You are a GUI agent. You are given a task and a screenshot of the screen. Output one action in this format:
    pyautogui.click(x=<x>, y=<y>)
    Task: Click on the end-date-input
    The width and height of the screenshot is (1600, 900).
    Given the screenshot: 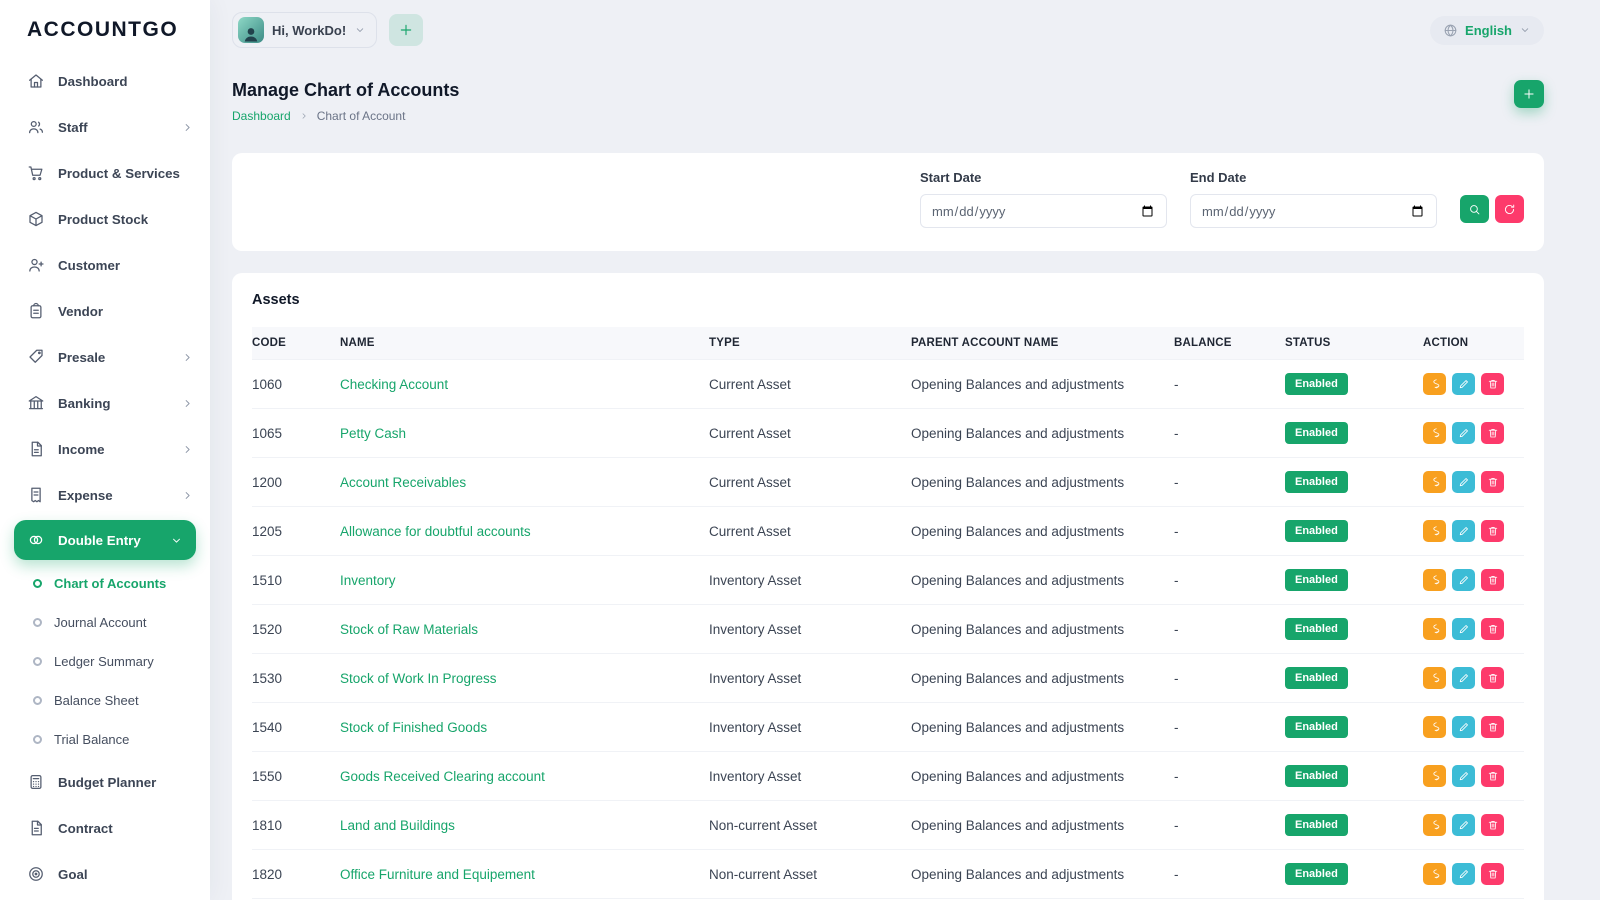 What is the action you would take?
    pyautogui.click(x=1313, y=211)
    